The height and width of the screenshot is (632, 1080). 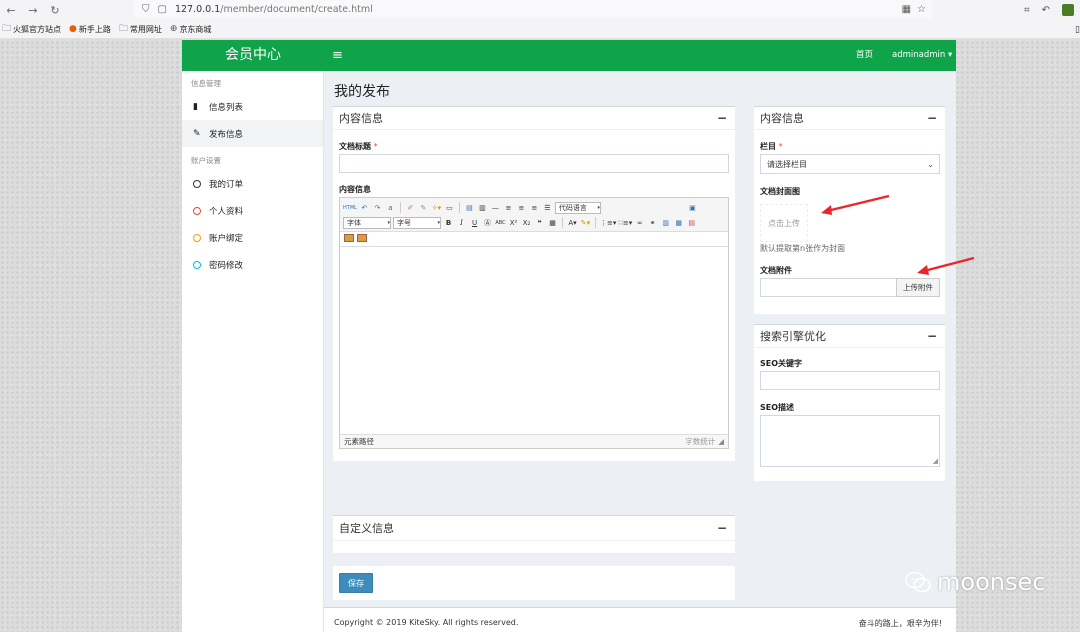 I want to click on footer-slogan: 奋斗的路上，艰辛为伴!, so click(x=900, y=623).